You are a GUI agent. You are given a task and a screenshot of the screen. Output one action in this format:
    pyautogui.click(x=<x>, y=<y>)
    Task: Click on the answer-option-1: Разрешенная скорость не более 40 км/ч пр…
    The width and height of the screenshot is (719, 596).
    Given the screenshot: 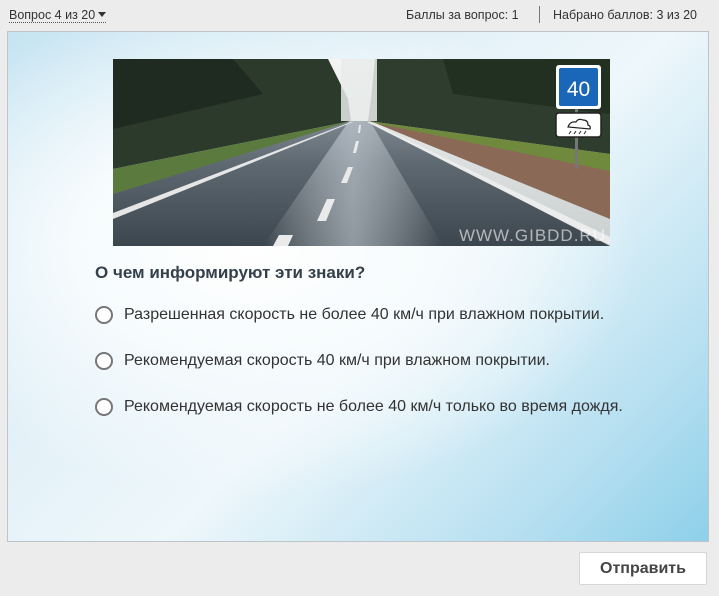 What is the action you would take?
    pyautogui.click(x=349, y=315)
    